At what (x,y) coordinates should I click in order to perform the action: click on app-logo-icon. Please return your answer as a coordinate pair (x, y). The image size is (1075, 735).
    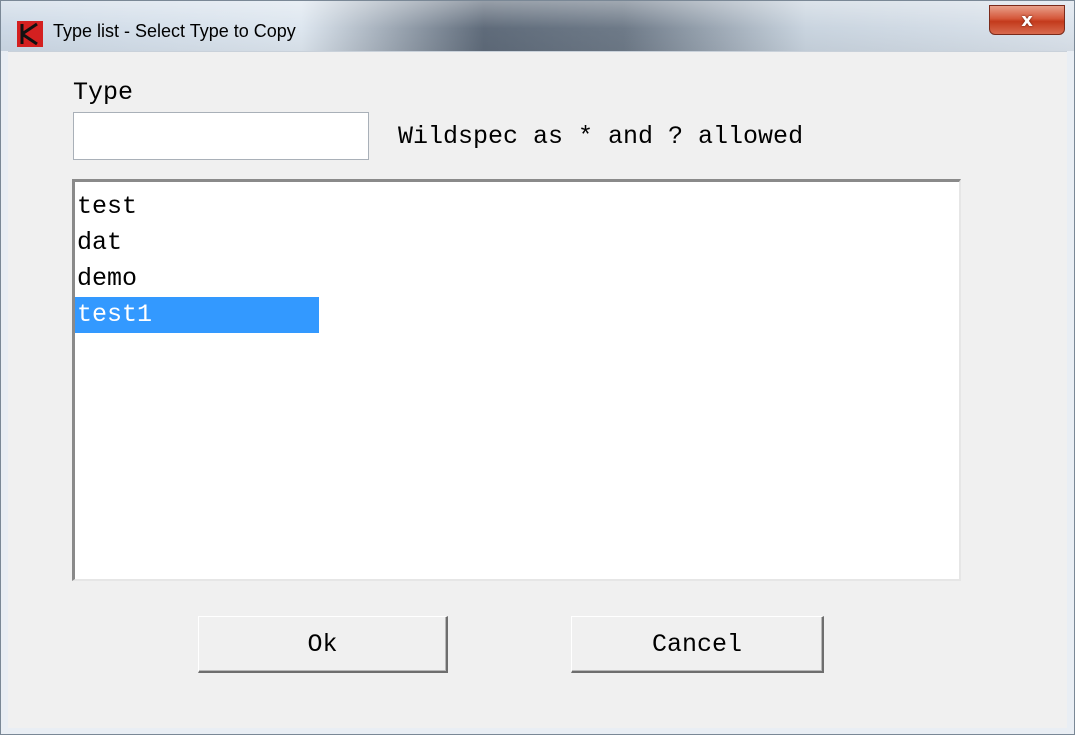
    Looking at the image, I should click on (30, 34).